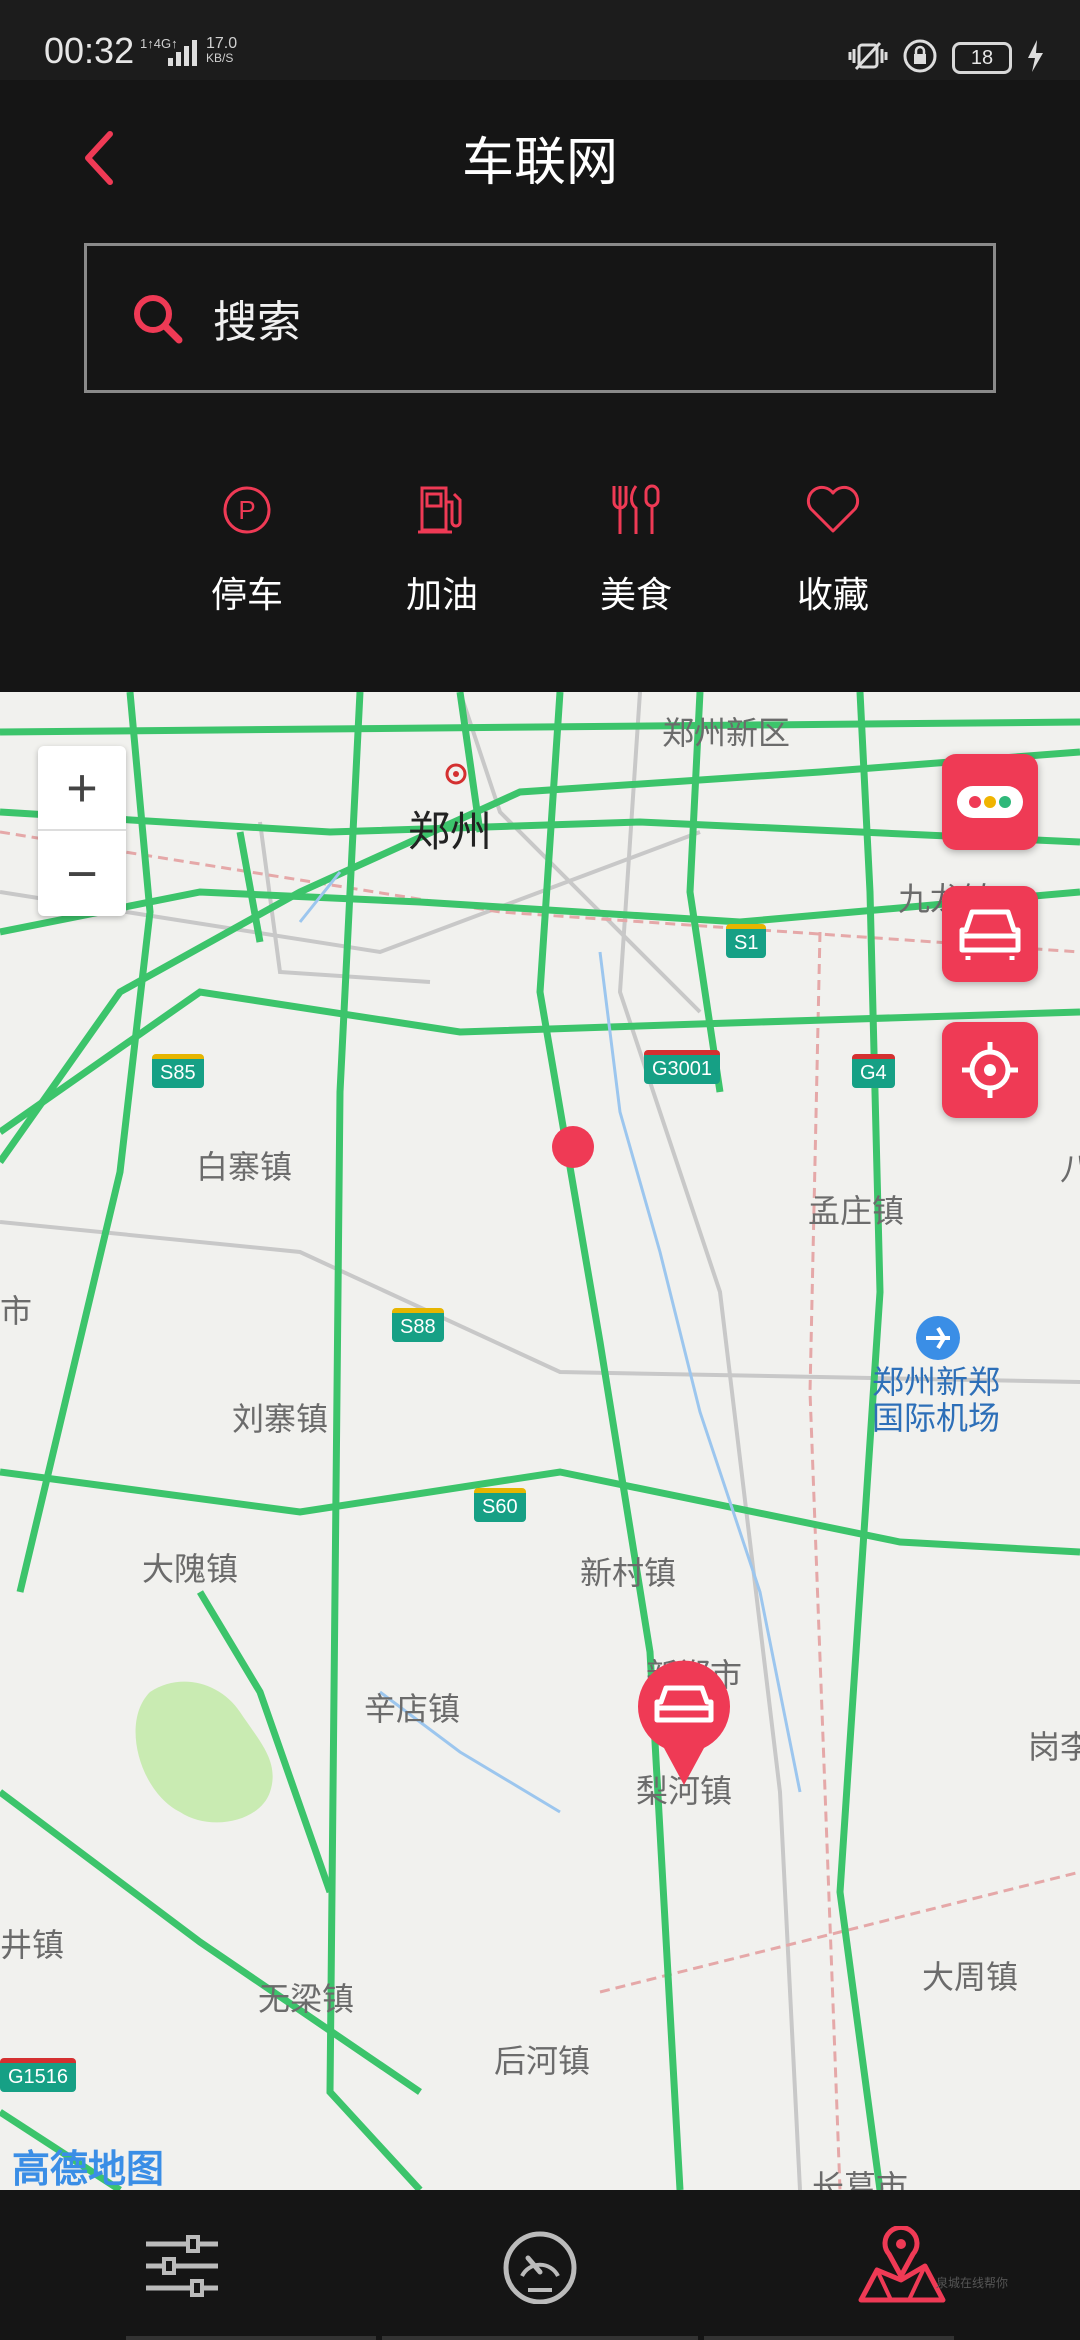 This screenshot has height=2340, width=1080. What do you see at coordinates (635, 595) in the screenshot?
I see `category-label: 美食` at bounding box center [635, 595].